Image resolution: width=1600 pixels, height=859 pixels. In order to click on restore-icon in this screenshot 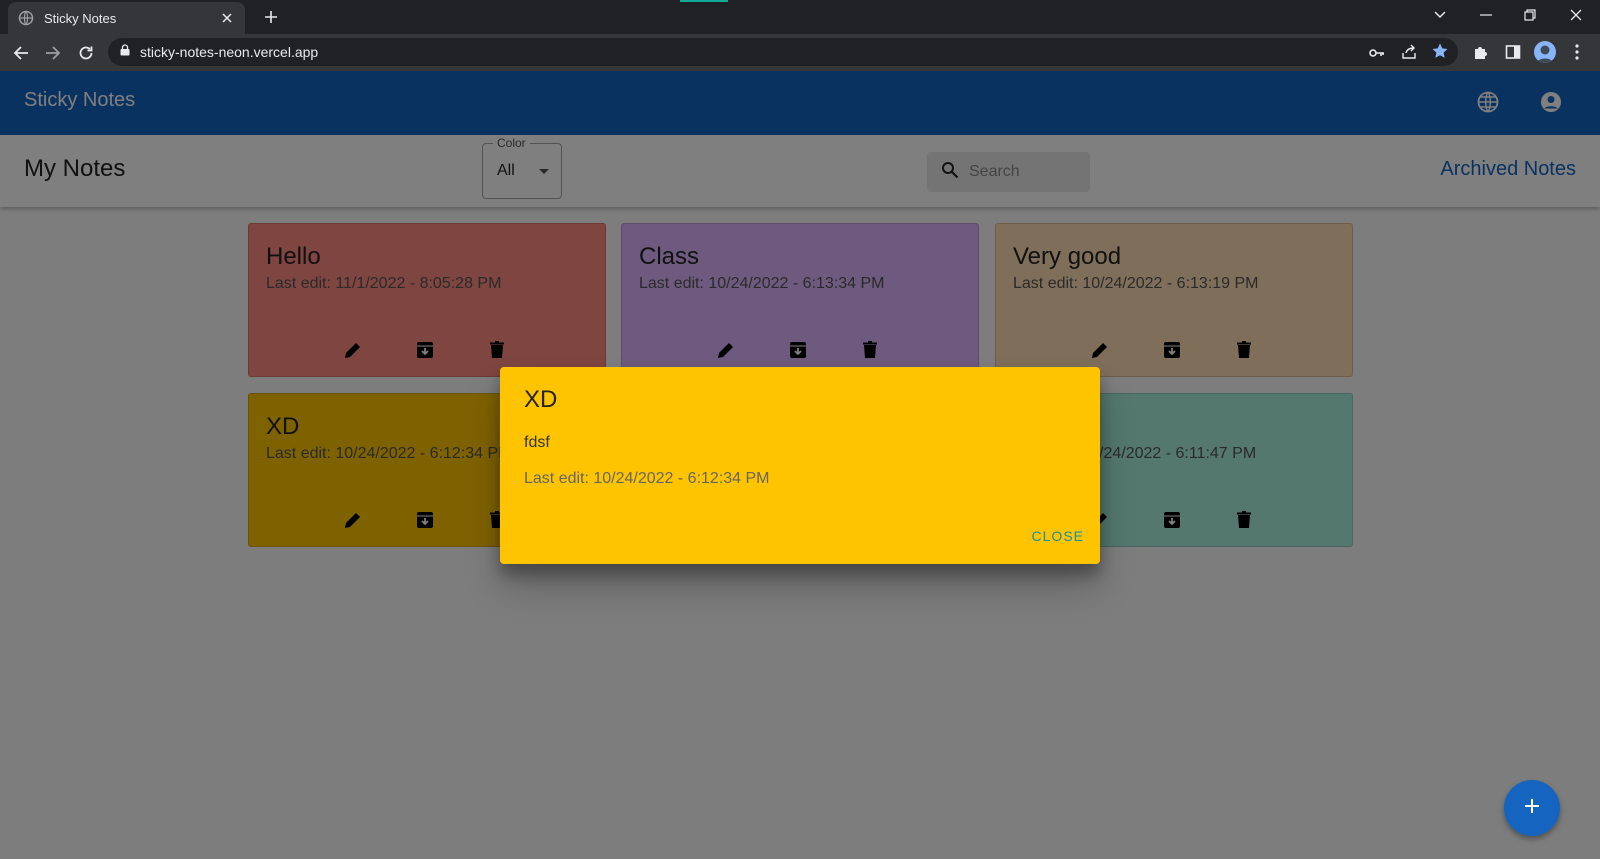, I will do `click(1530, 15)`.